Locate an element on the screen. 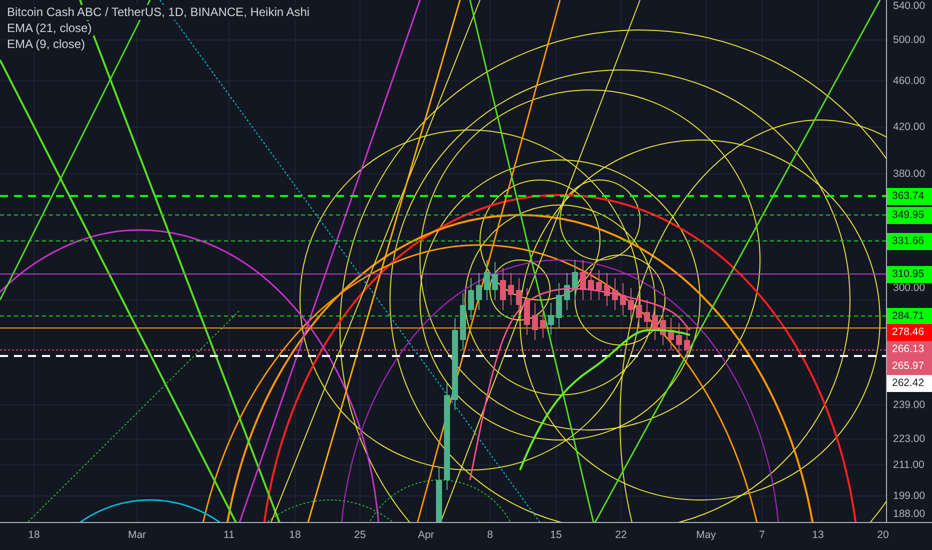 This screenshot has width=932, height=550. time-label: 8 is located at coordinates (490, 535).